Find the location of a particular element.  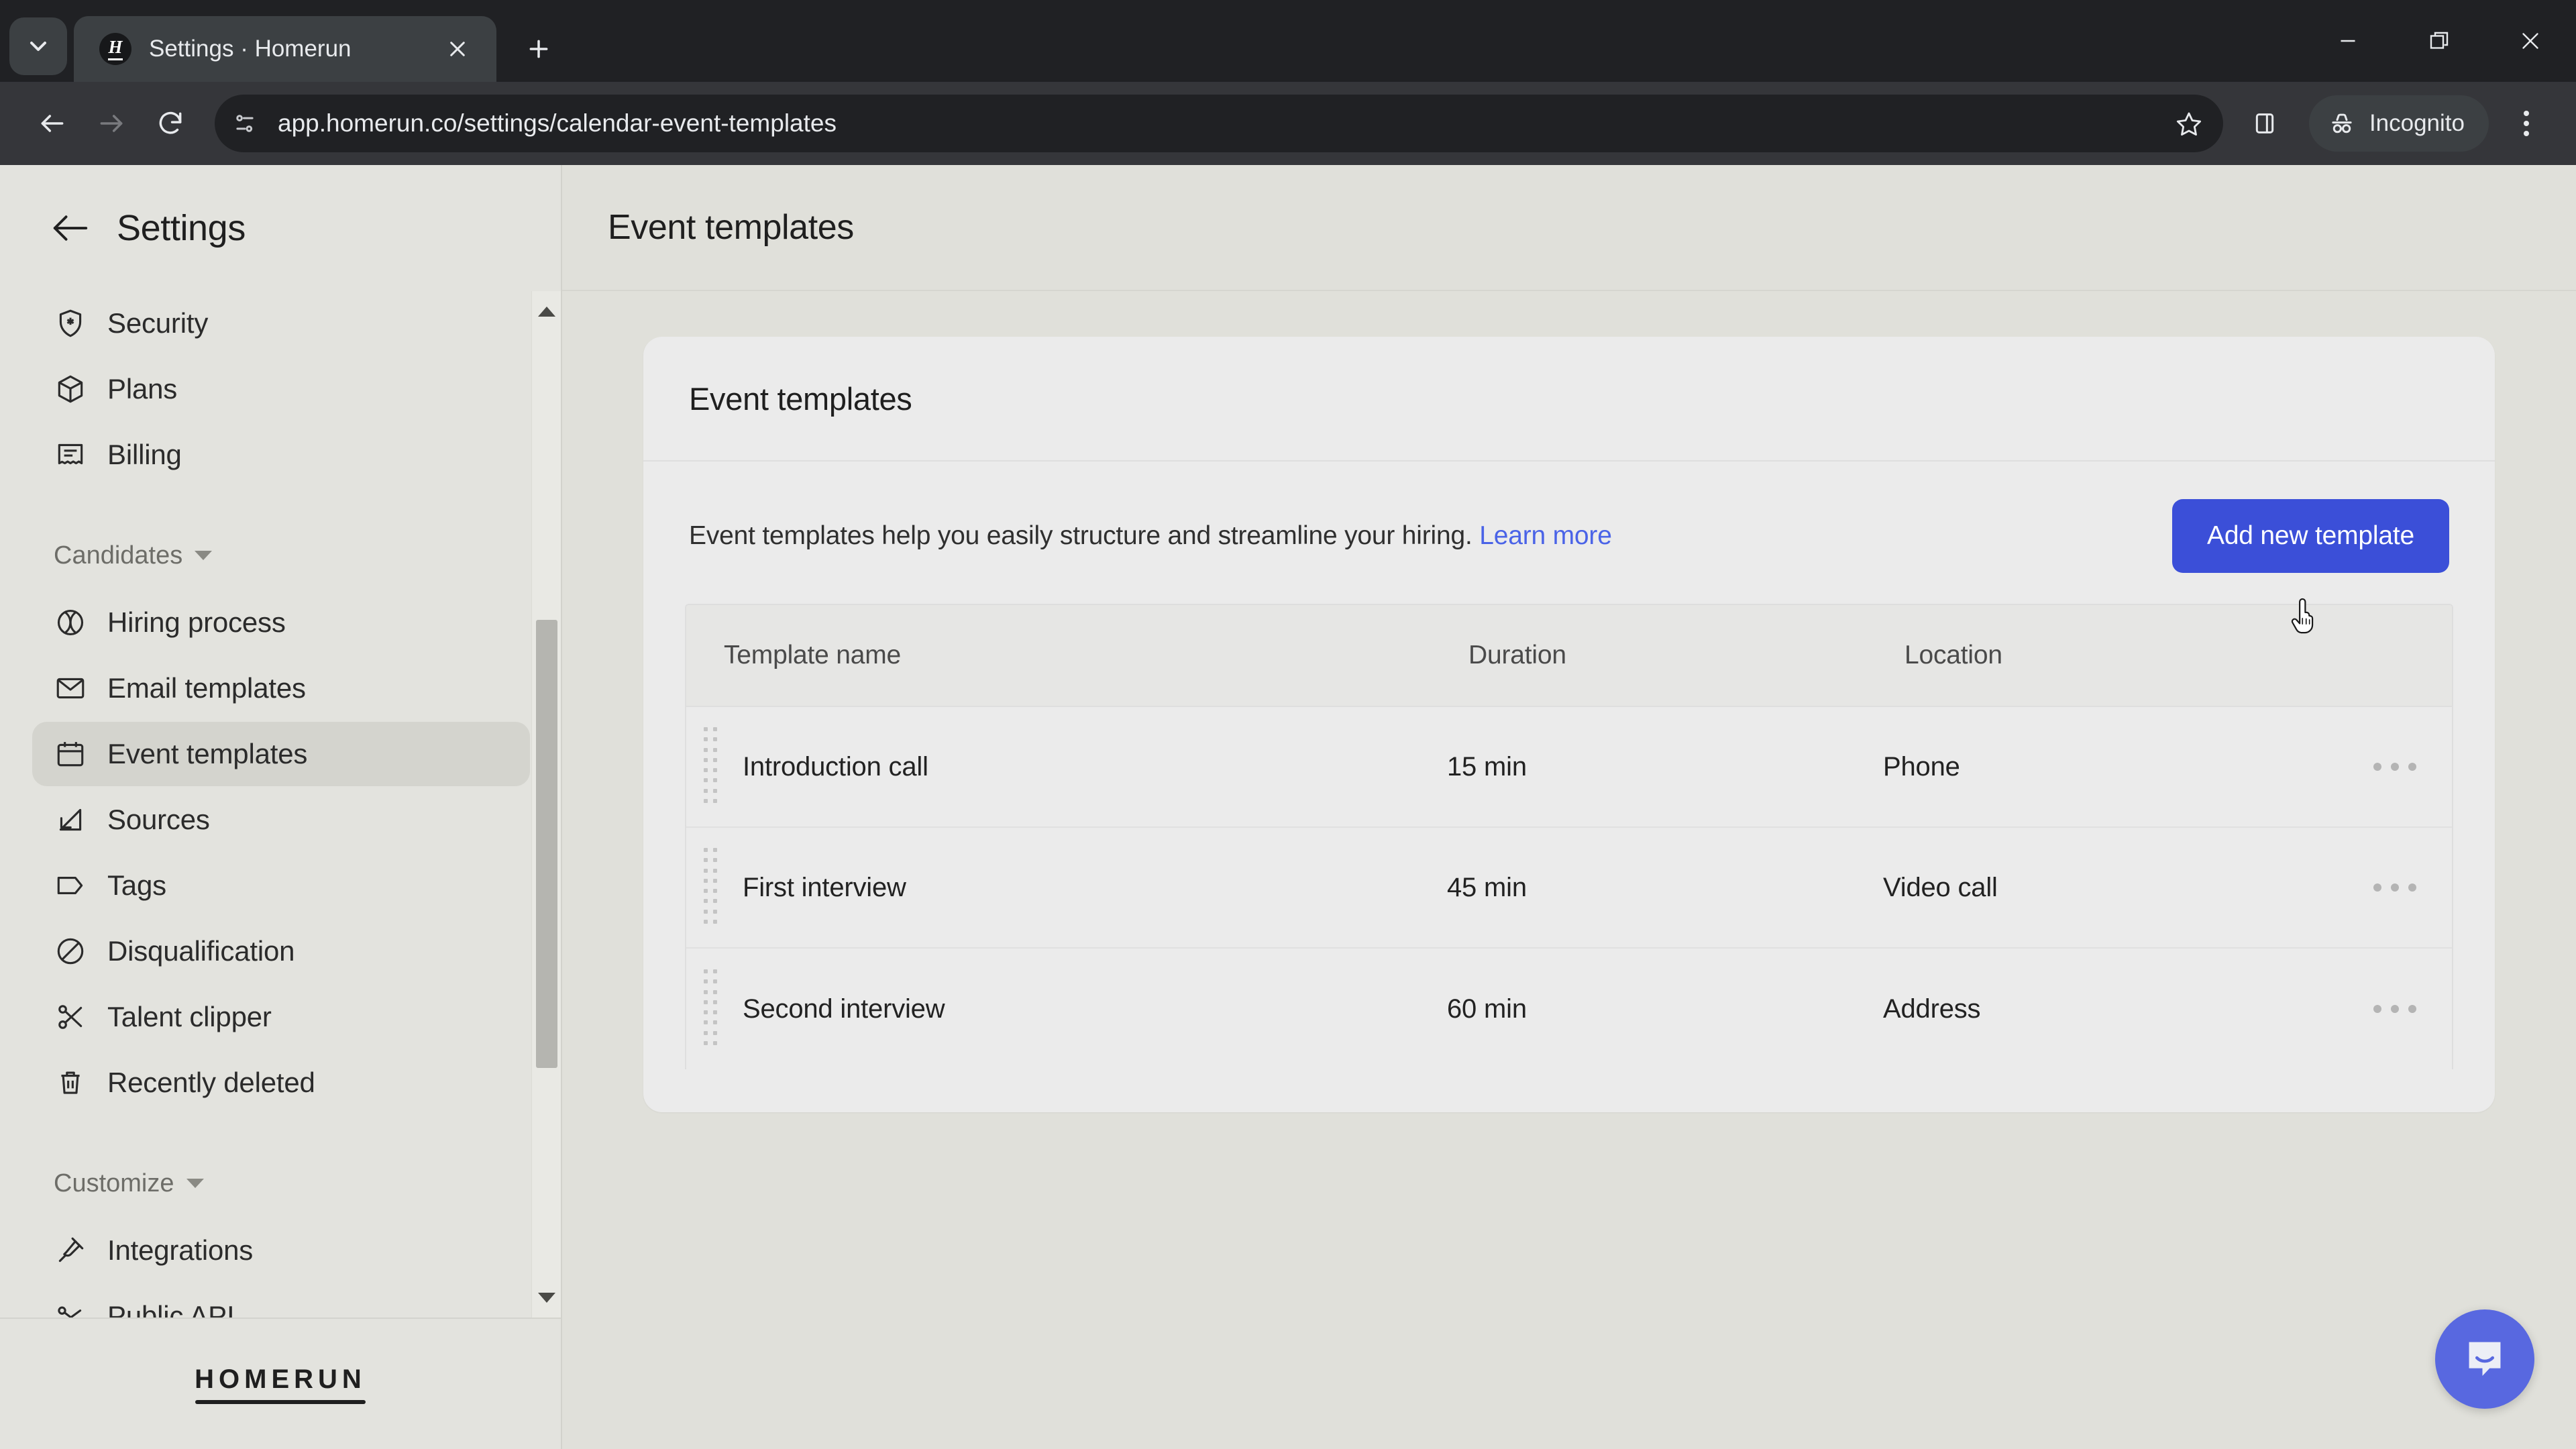

sidebar-item-recently-deleted: Recently deleted is located at coordinates (281, 1083).